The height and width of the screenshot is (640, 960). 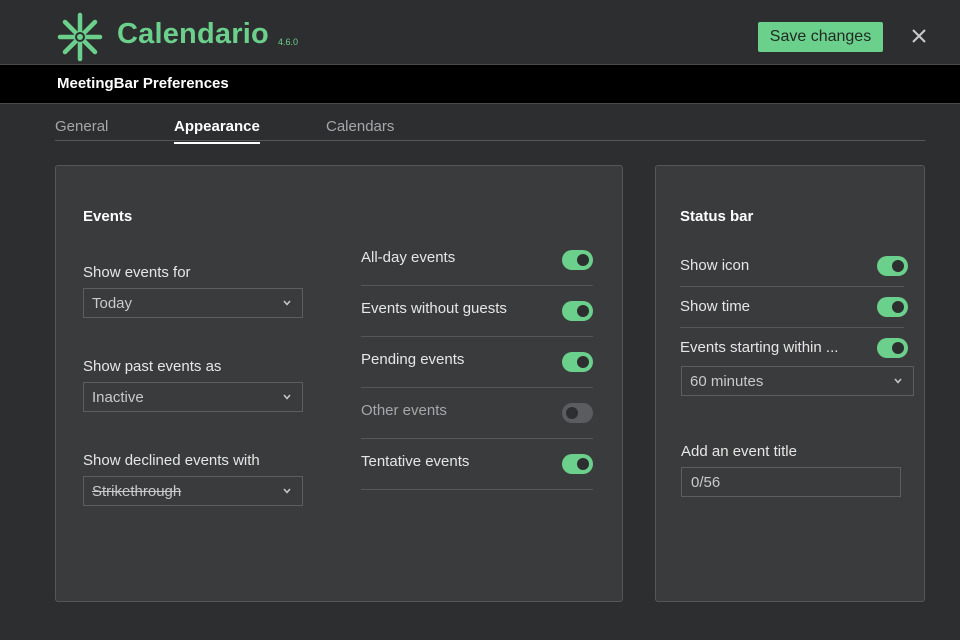 What do you see at coordinates (480, 32) in the screenshot?
I see `app-header: Calendario 4.6.0 Save changes` at bounding box center [480, 32].